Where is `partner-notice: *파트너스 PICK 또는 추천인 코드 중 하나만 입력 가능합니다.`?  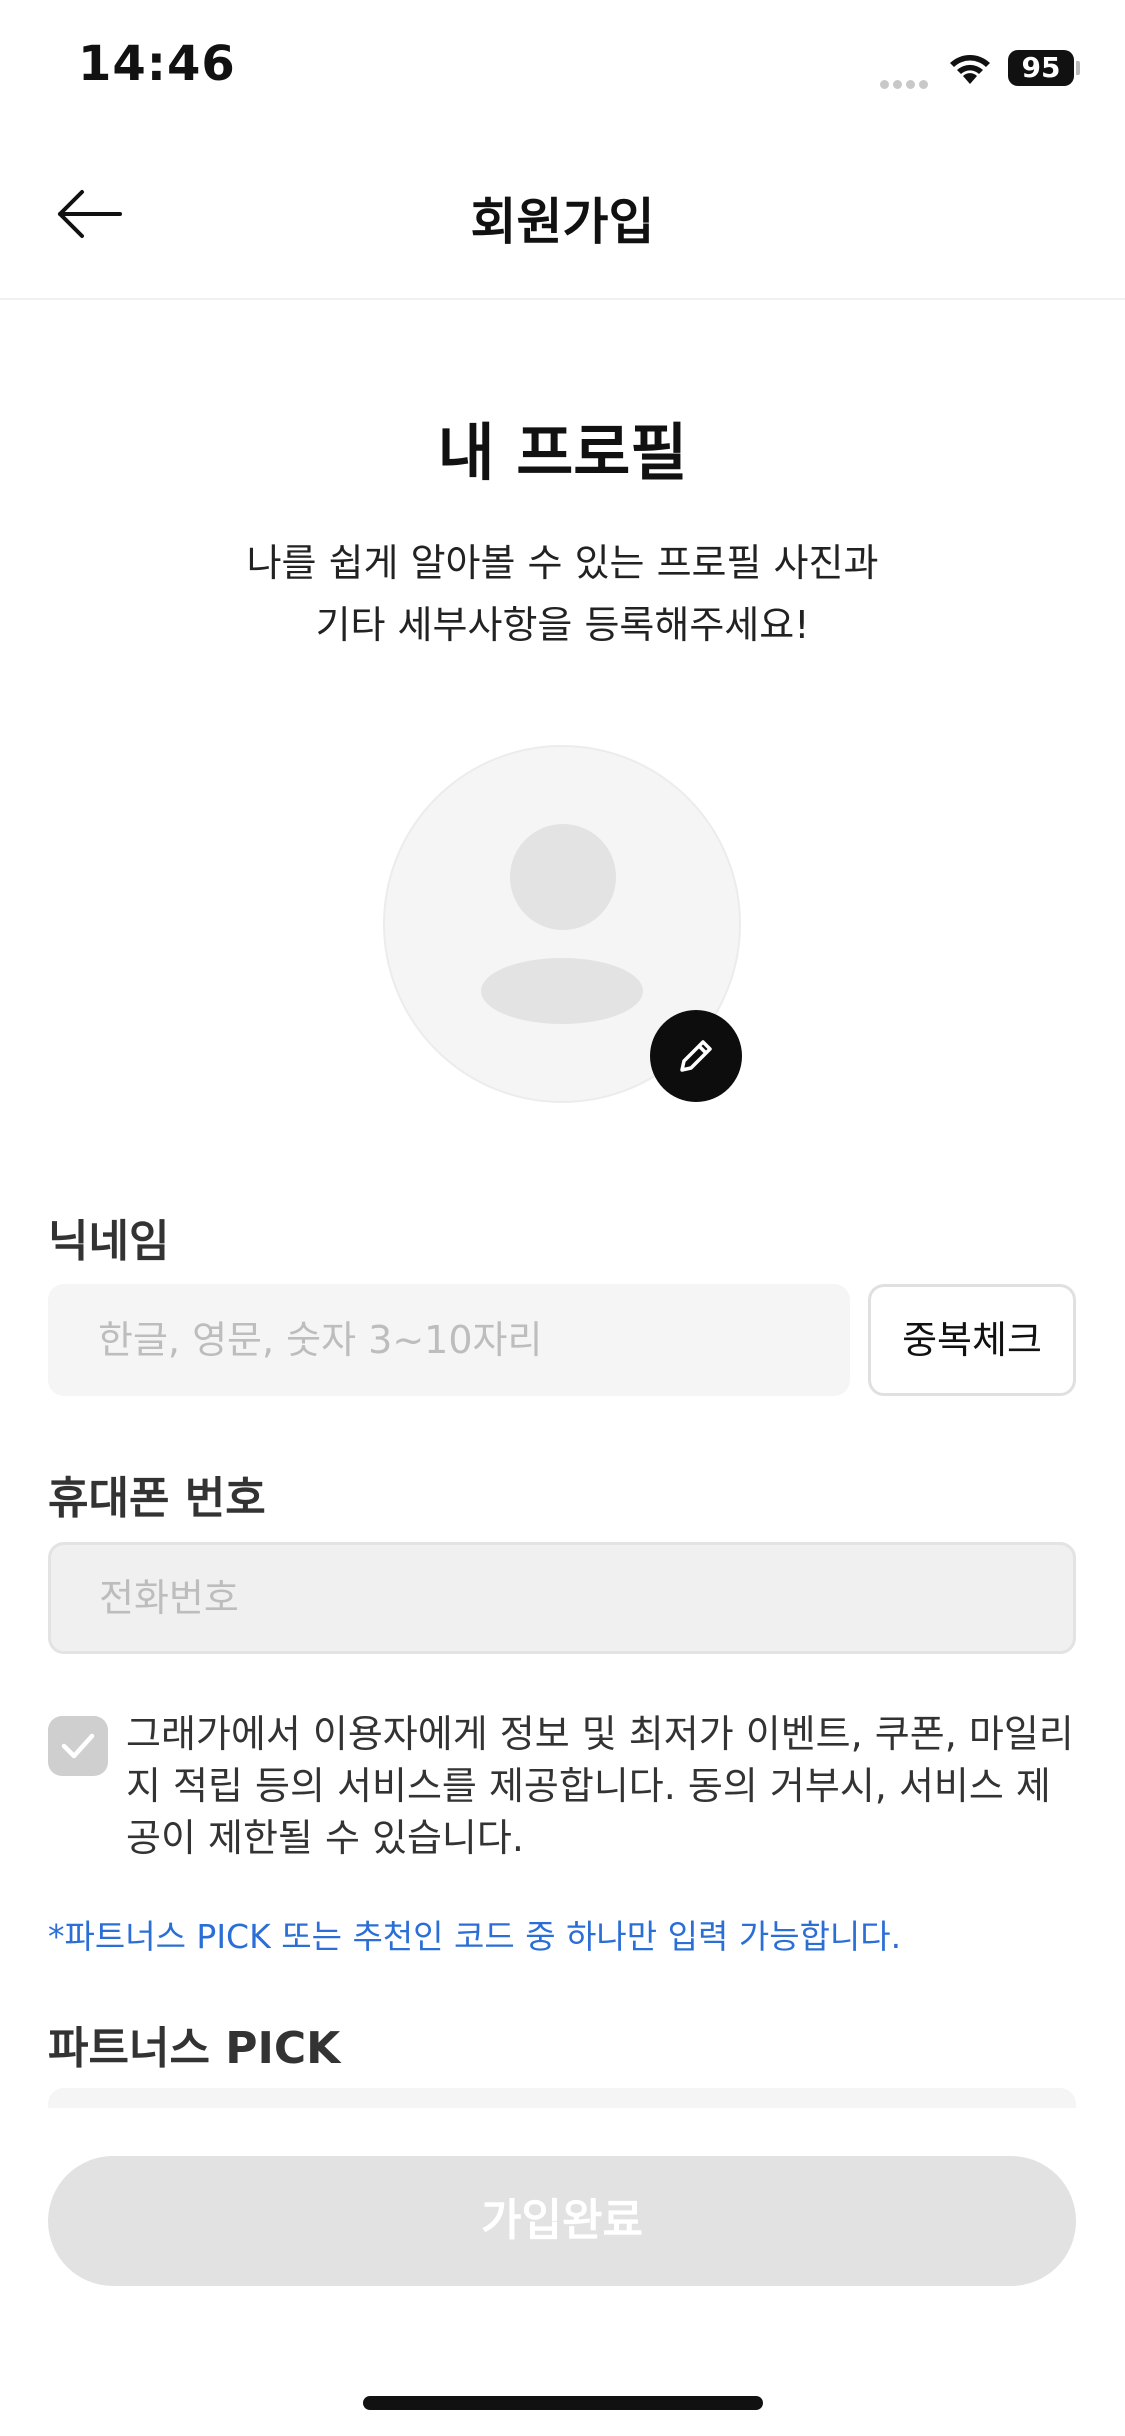 partner-notice: *파트너스 PICK 또는 추천인 코드 중 하나만 입력 가능합니다. is located at coordinates (475, 1936).